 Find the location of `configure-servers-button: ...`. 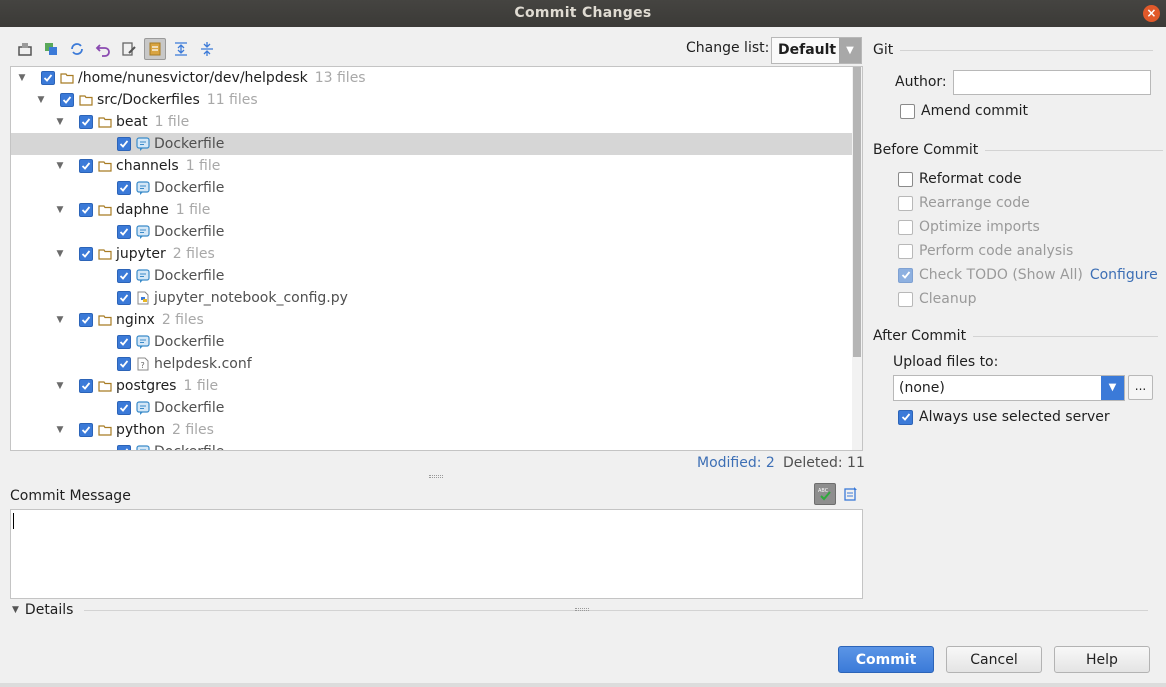

configure-servers-button: ... is located at coordinates (1140, 387).